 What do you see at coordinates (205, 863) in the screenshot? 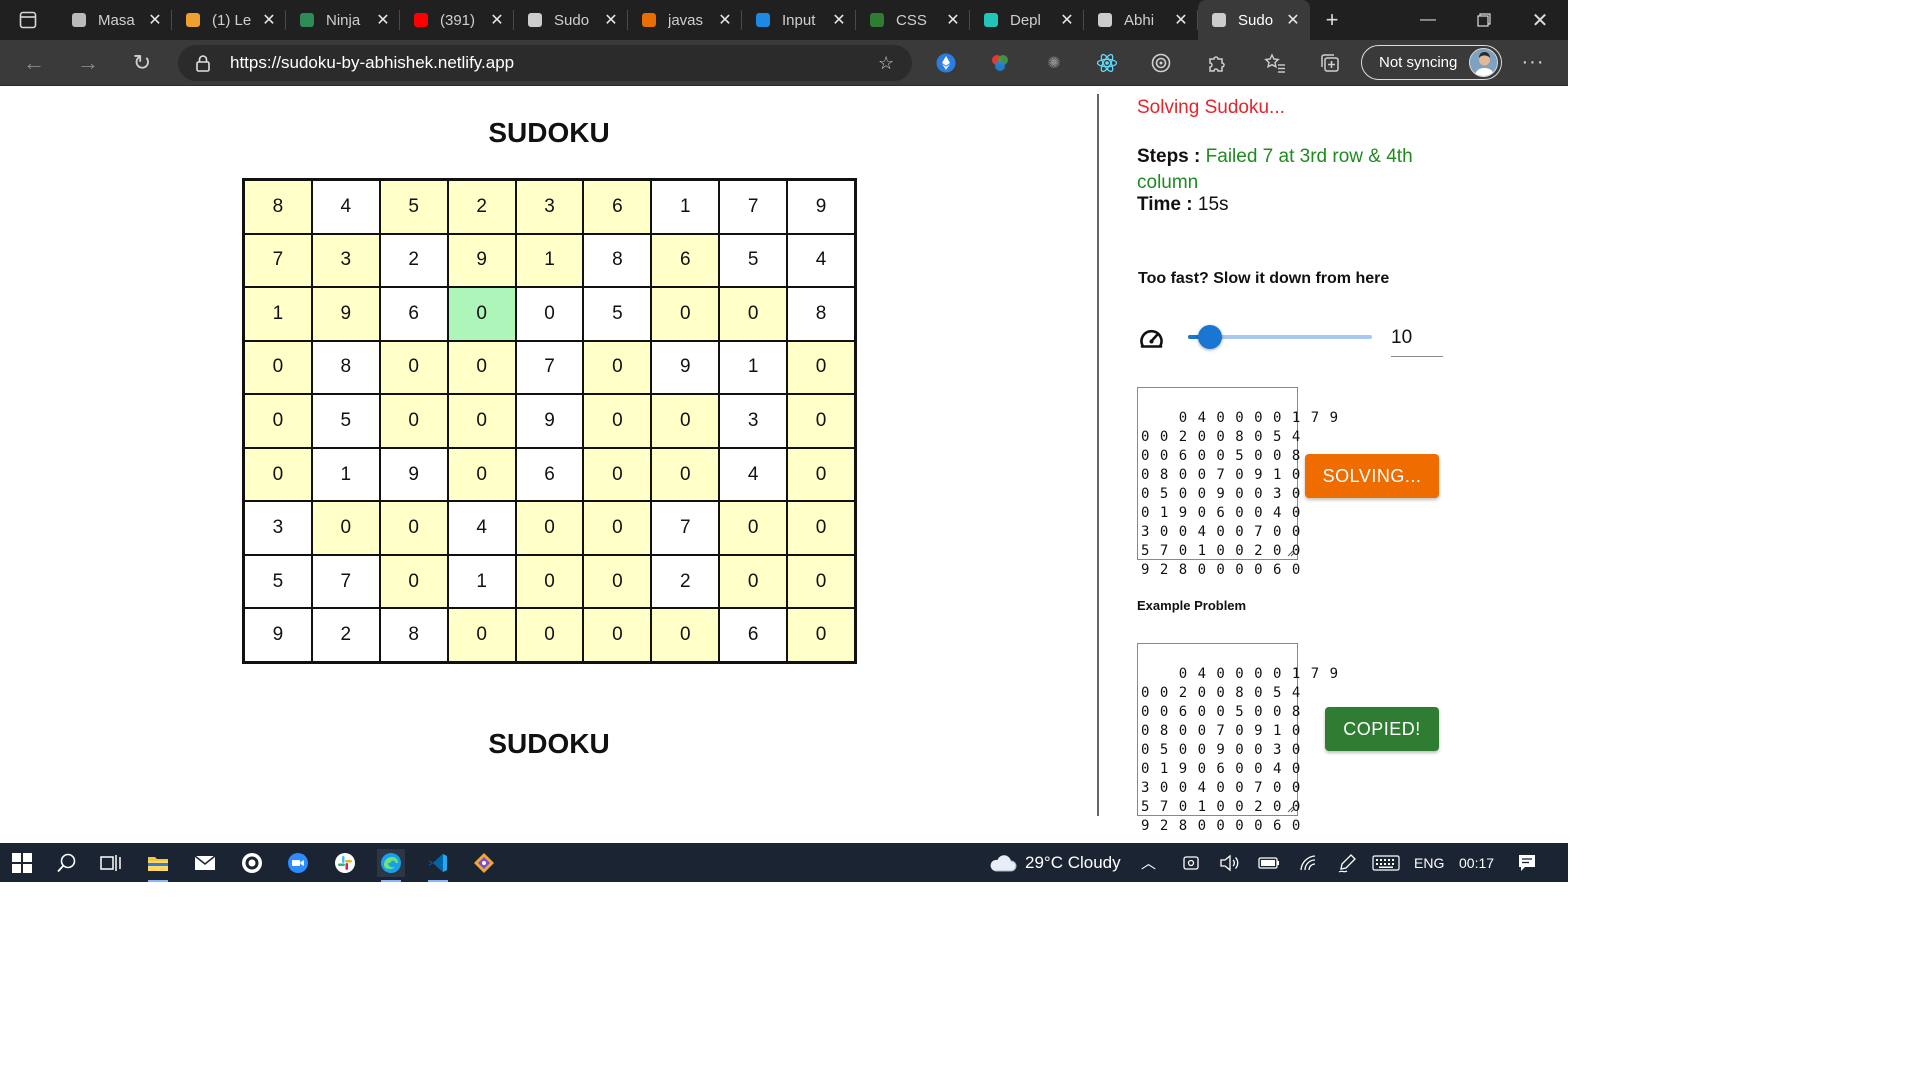
I see `mail-button` at bounding box center [205, 863].